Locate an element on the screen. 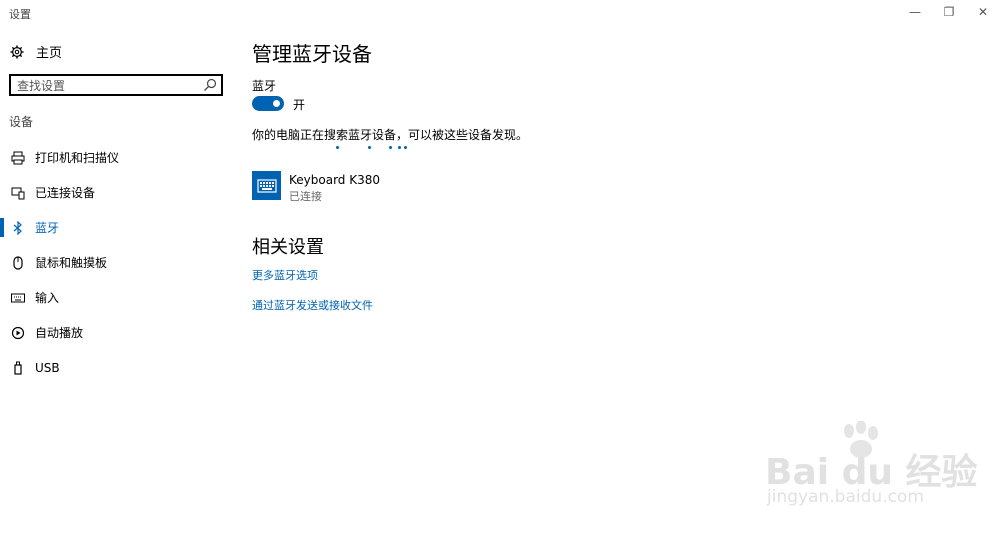 This screenshot has width=1000, height=533. nav-list: 打印机和扫描仪 已连接设备 蓝牙 鼠标和触摸板 输入 自动播放 USB is located at coordinates (117, 262).